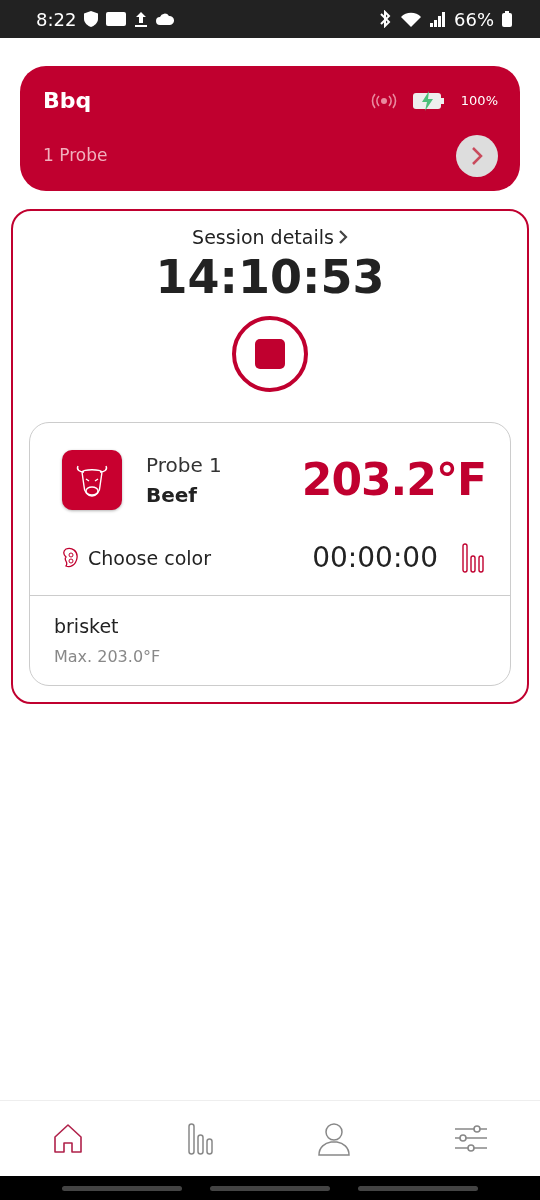 The width and height of the screenshot is (540, 1200). What do you see at coordinates (116, 19) in the screenshot?
I see `voicemail-icon` at bounding box center [116, 19].